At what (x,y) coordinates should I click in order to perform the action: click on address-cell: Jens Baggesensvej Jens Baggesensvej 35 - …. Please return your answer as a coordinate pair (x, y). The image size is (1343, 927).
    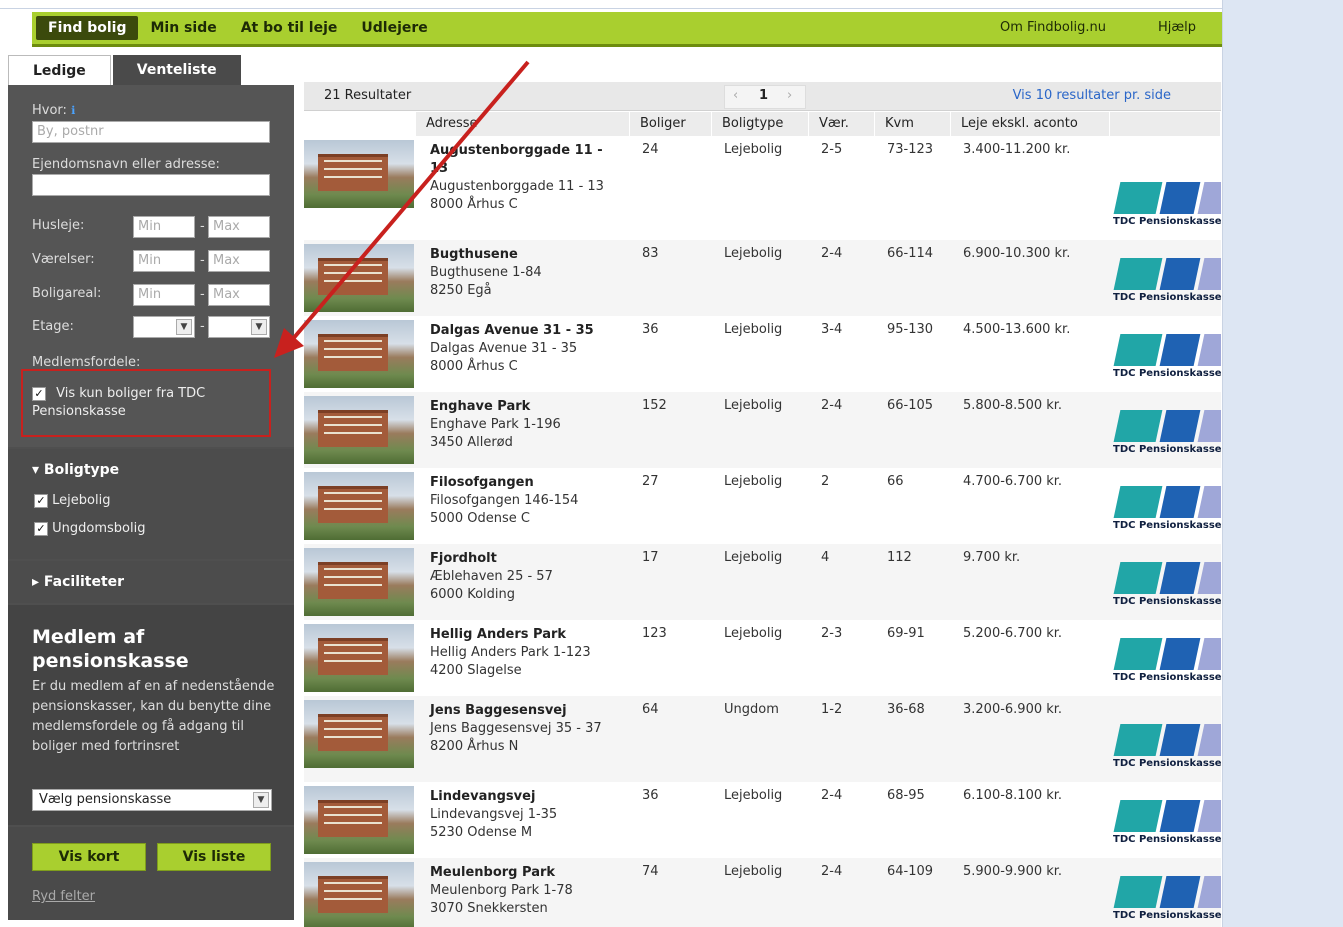
    Looking at the image, I should click on (525, 729).